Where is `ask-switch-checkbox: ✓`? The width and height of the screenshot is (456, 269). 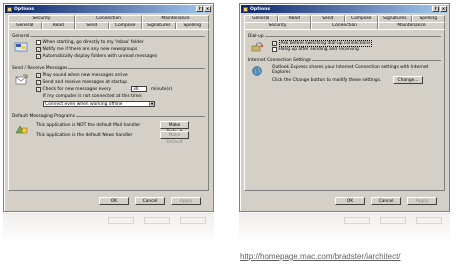 ask-switch-checkbox: ✓ is located at coordinates (274, 43).